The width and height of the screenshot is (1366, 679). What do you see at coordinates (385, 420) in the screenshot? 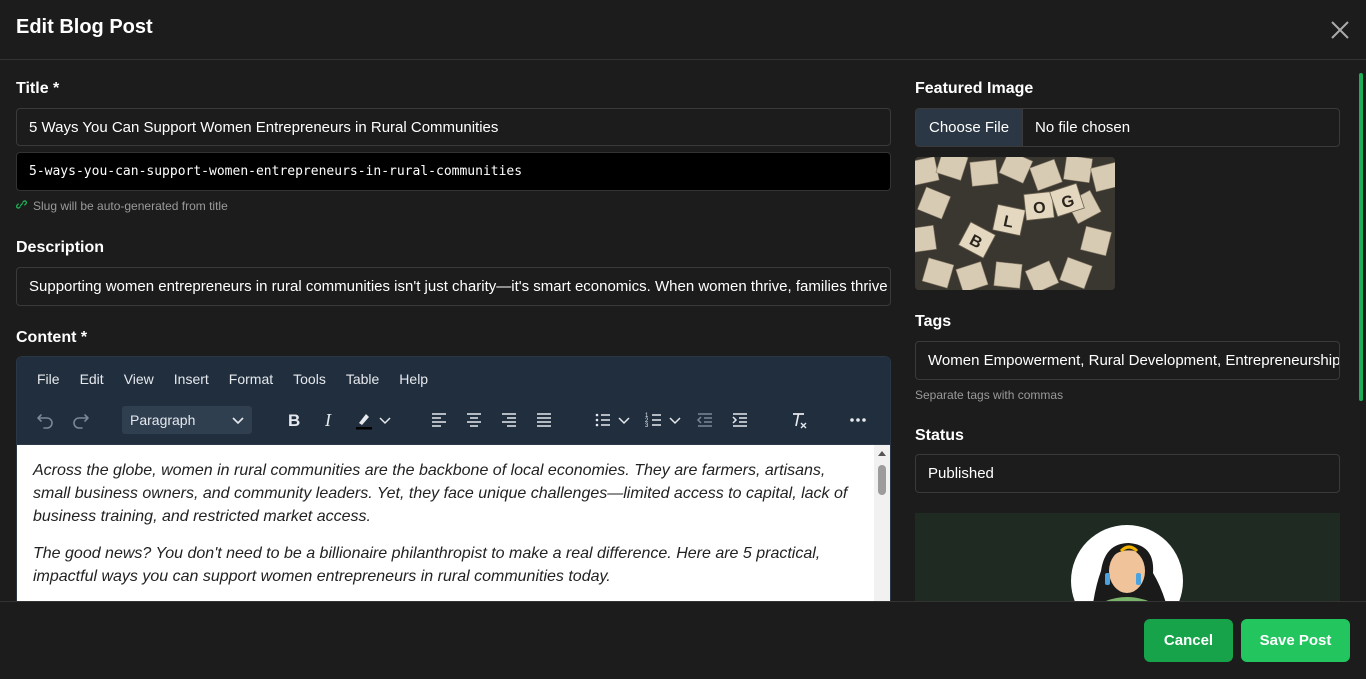
I see `highlight-dropdown-icon` at bounding box center [385, 420].